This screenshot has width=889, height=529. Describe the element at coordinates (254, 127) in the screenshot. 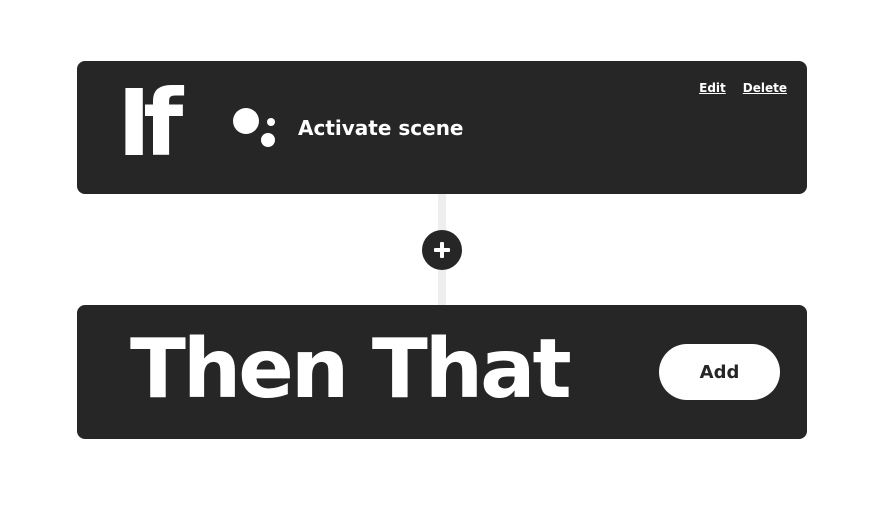

I see `google-assistant-icon` at that location.